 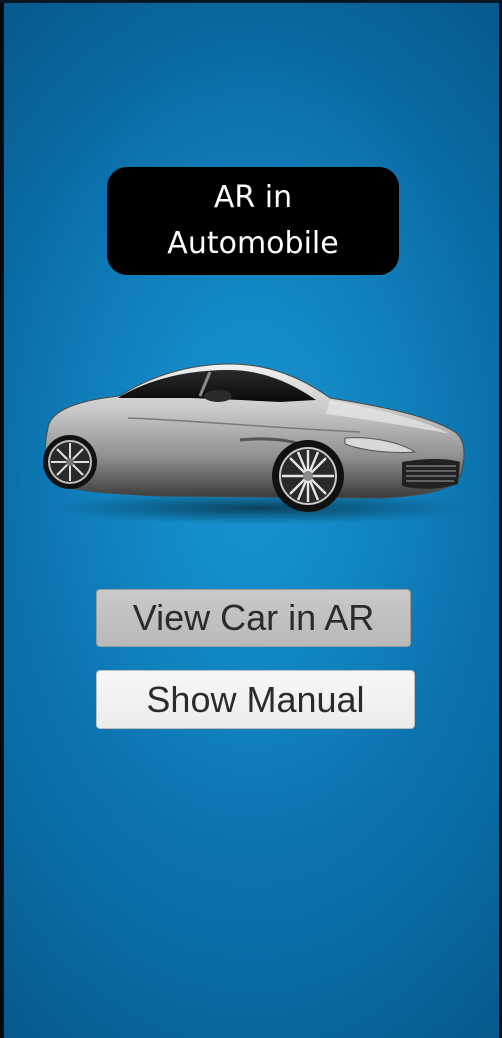 I want to click on sports-car-image, so click(x=254, y=443).